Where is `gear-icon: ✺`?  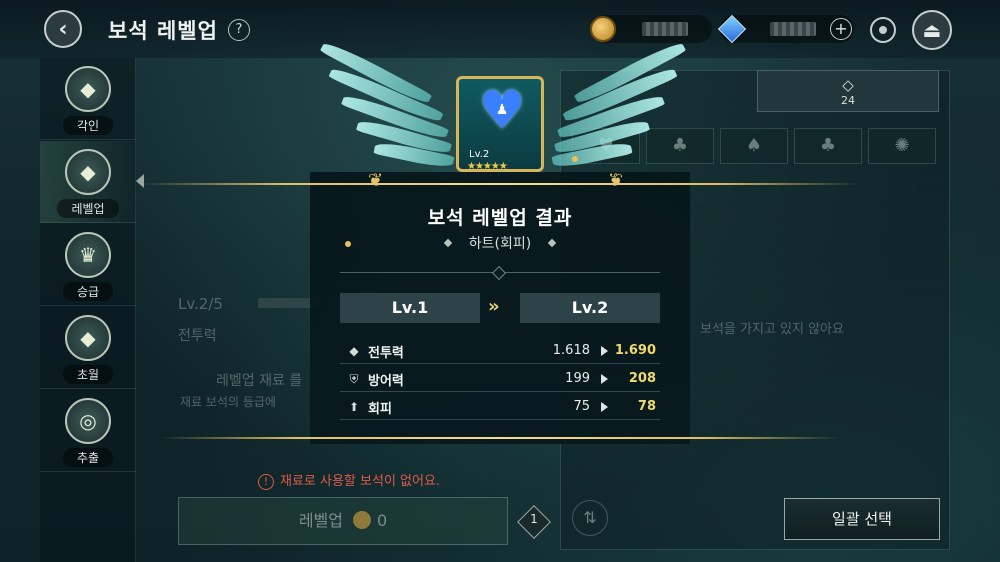
gear-icon: ✺ is located at coordinates (902, 145).